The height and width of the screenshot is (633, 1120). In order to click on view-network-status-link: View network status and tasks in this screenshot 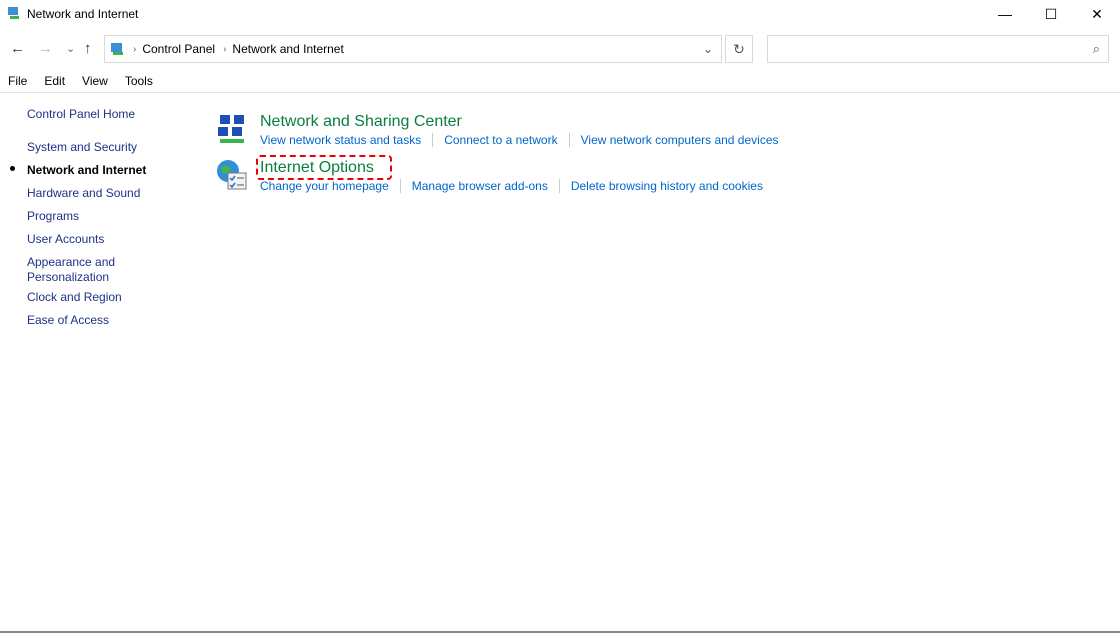, I will do `click(340, 140)`.